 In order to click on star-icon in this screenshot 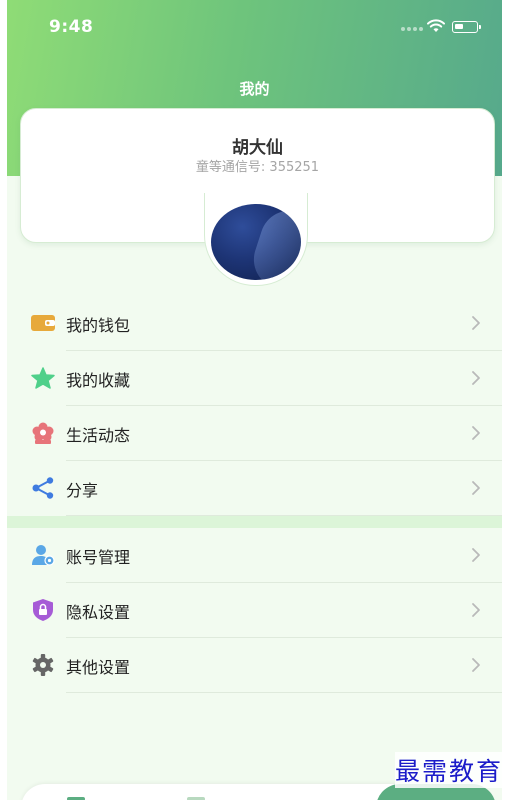, I will do `click(43, 378)`.